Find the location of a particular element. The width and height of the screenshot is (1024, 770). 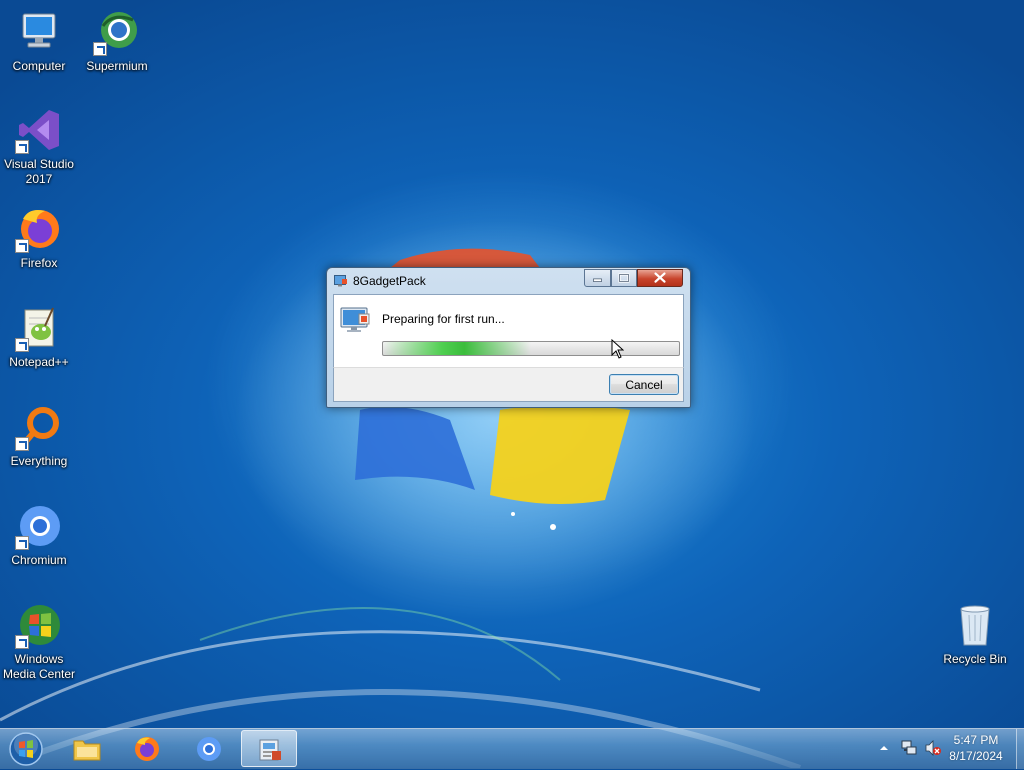

desktop-icon-computer: Computer is located at coordinates (39, 41).